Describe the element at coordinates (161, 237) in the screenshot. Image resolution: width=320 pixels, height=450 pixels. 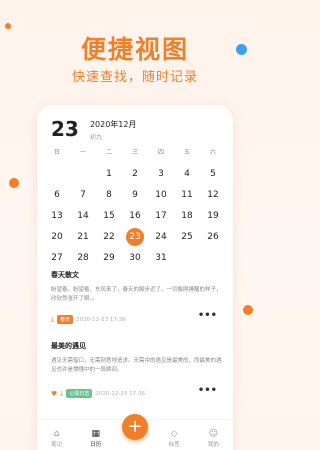
I see `calendar-day: 24` at that location.